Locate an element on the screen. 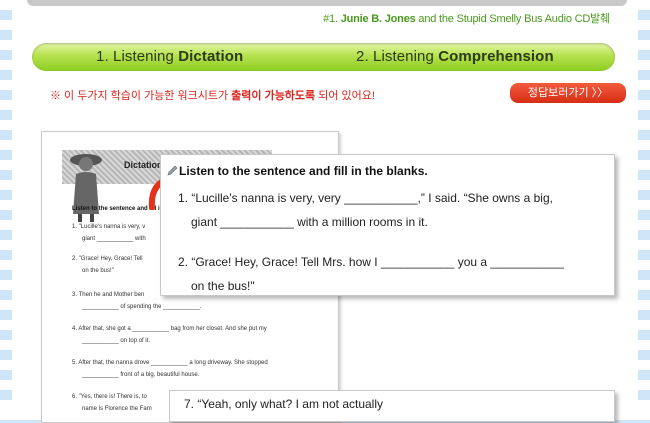 This screenshot has width=650, height=423. tab-dictation: 1. Listening Dictation is located at coordinates (169, 56).